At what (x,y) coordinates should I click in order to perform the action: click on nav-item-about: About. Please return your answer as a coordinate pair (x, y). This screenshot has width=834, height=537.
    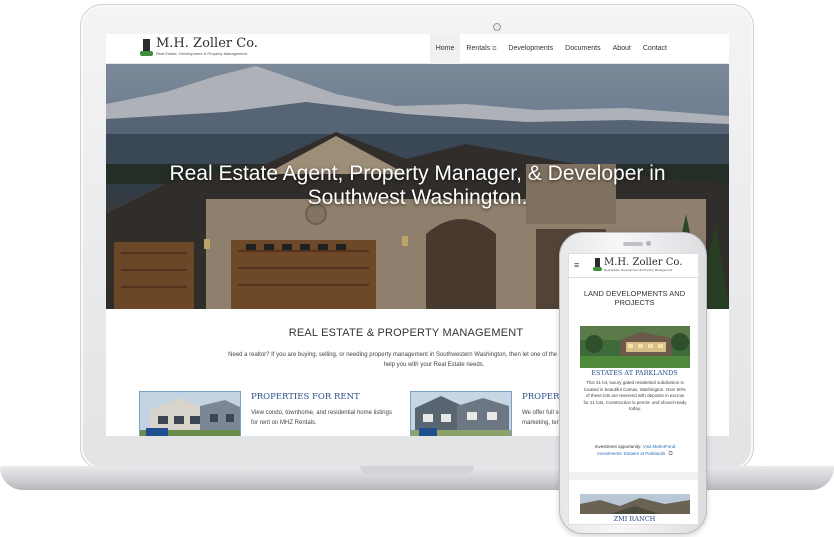
    Looking at the image, I should click on (622, 49).